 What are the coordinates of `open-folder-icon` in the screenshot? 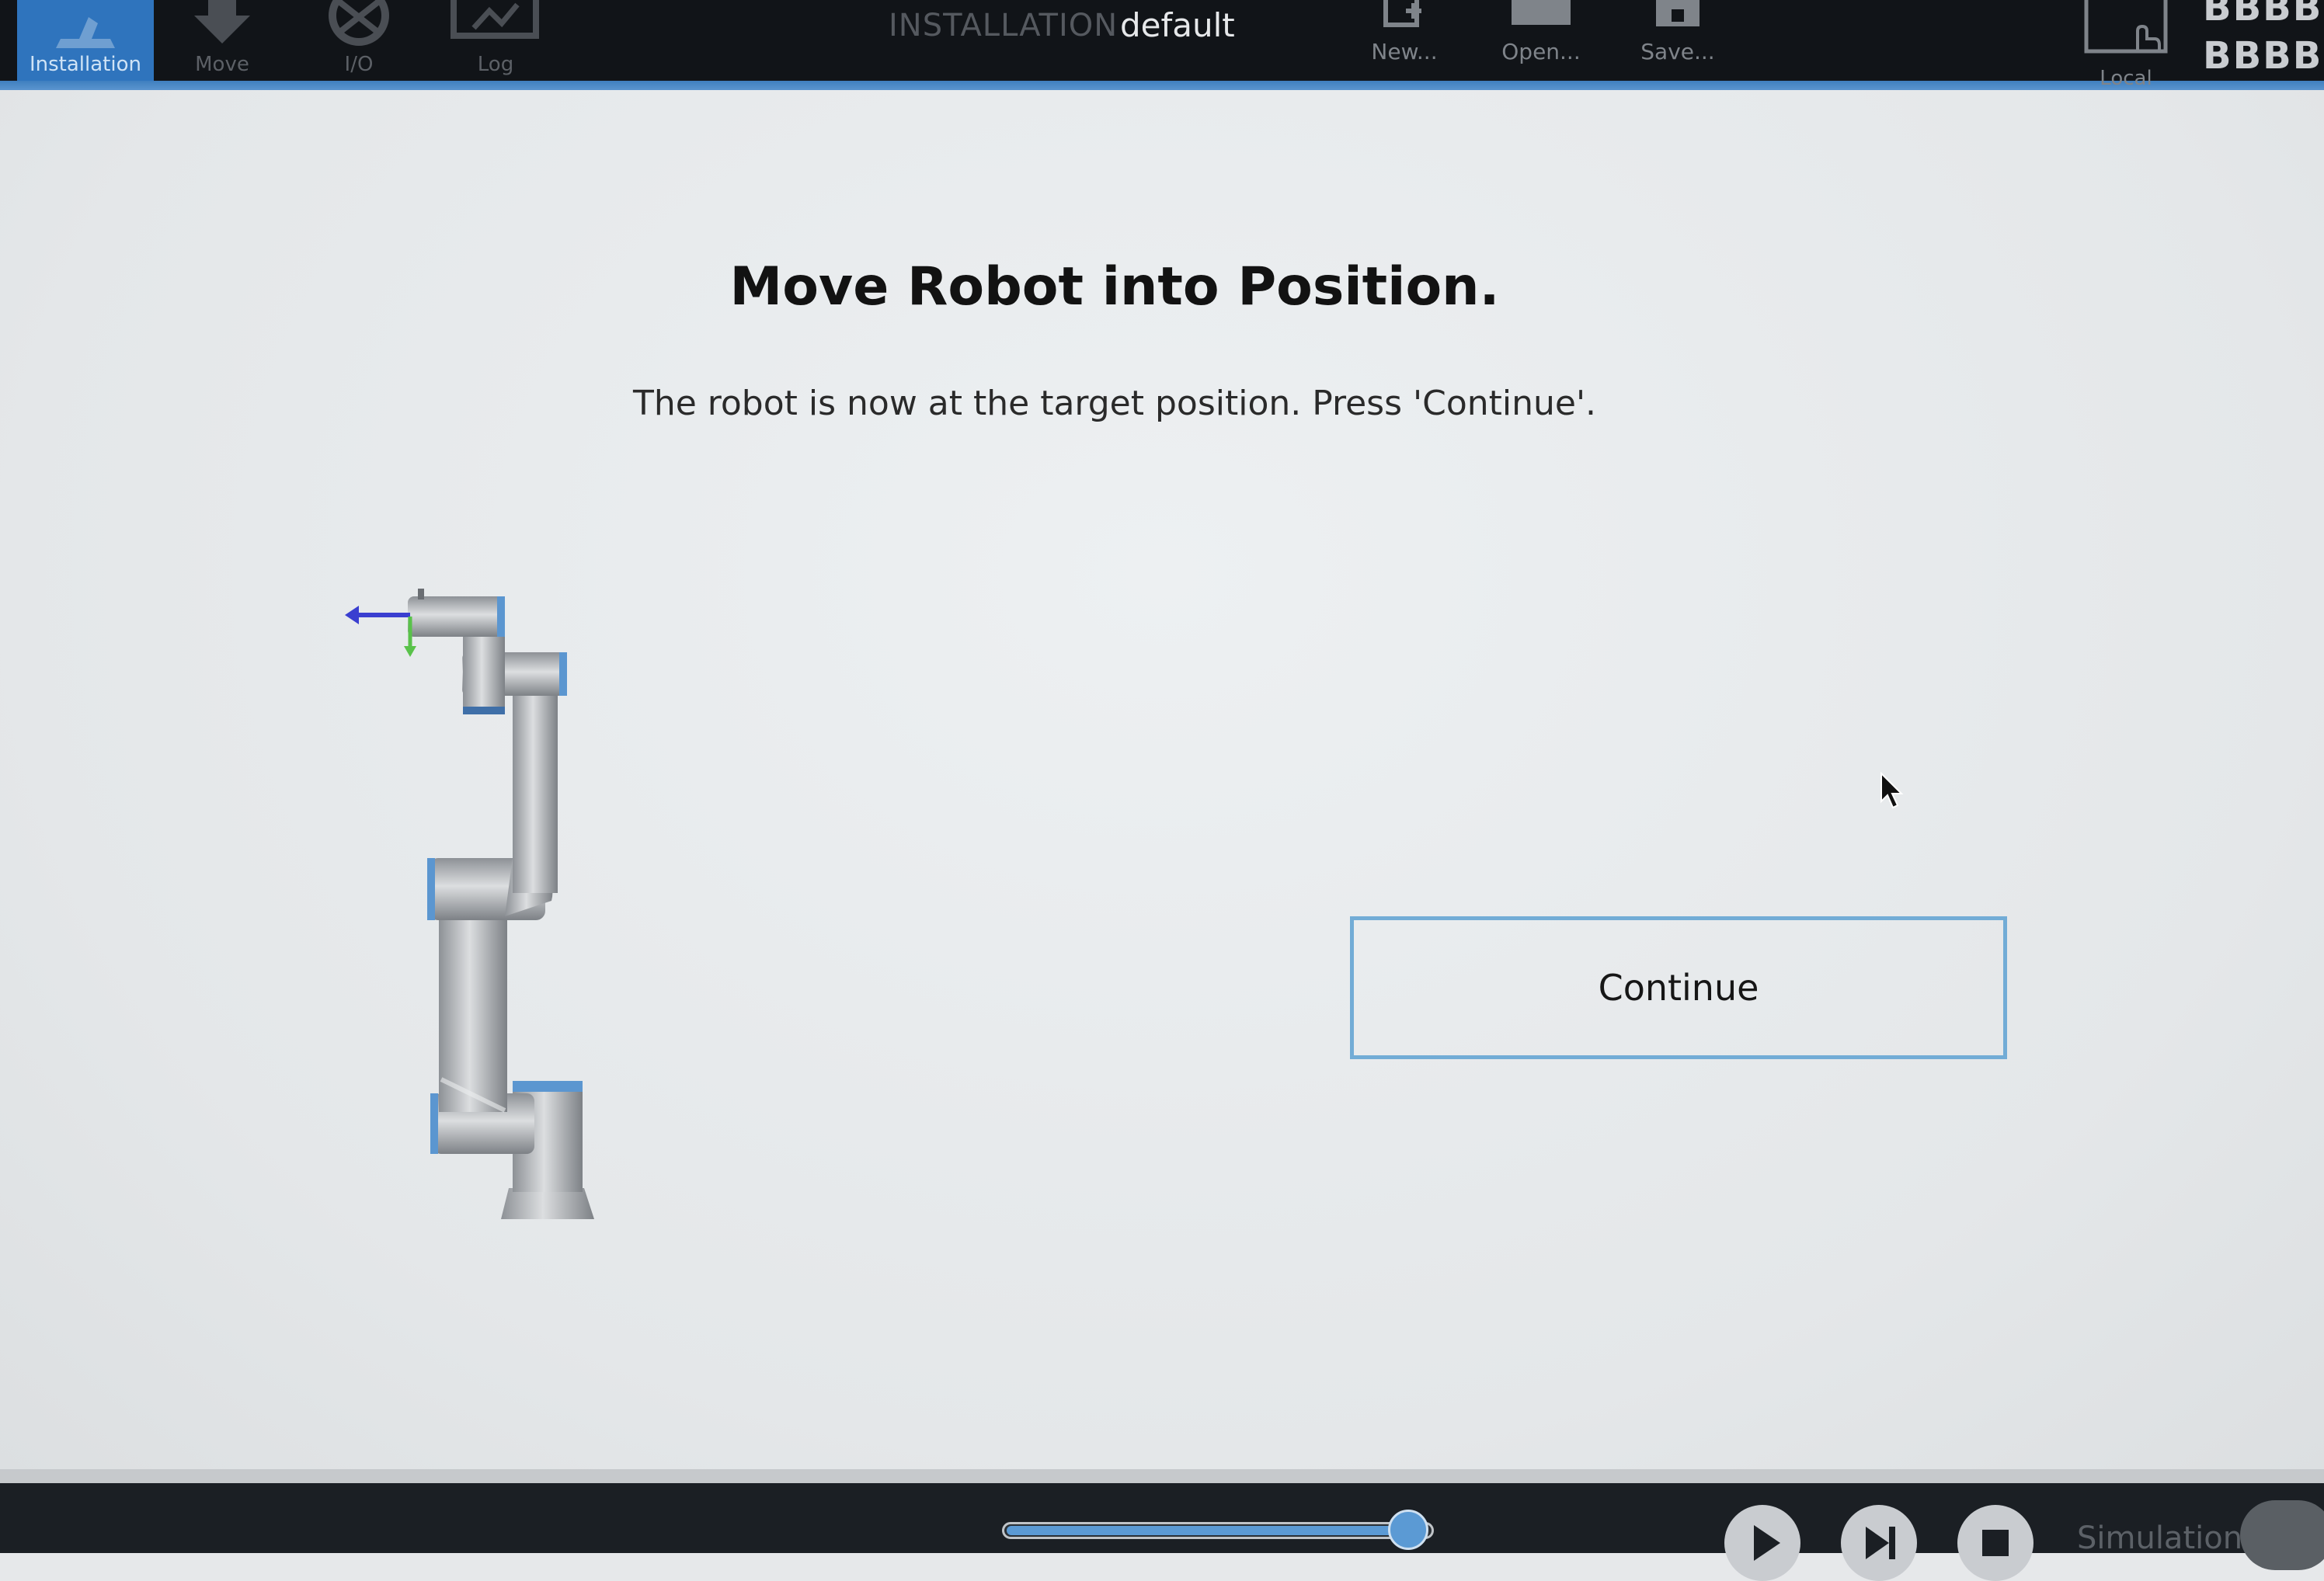 It's located at (1541, 12).